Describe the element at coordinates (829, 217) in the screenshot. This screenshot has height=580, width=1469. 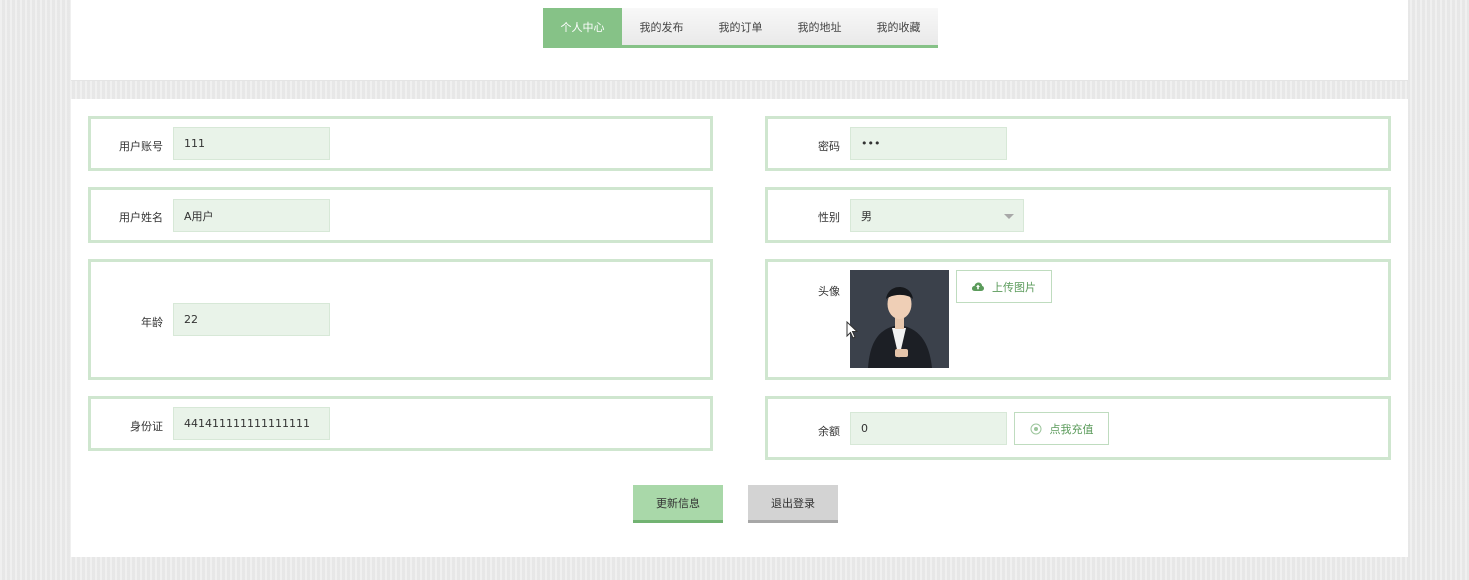
I see `gender-label: 性别` at that location.